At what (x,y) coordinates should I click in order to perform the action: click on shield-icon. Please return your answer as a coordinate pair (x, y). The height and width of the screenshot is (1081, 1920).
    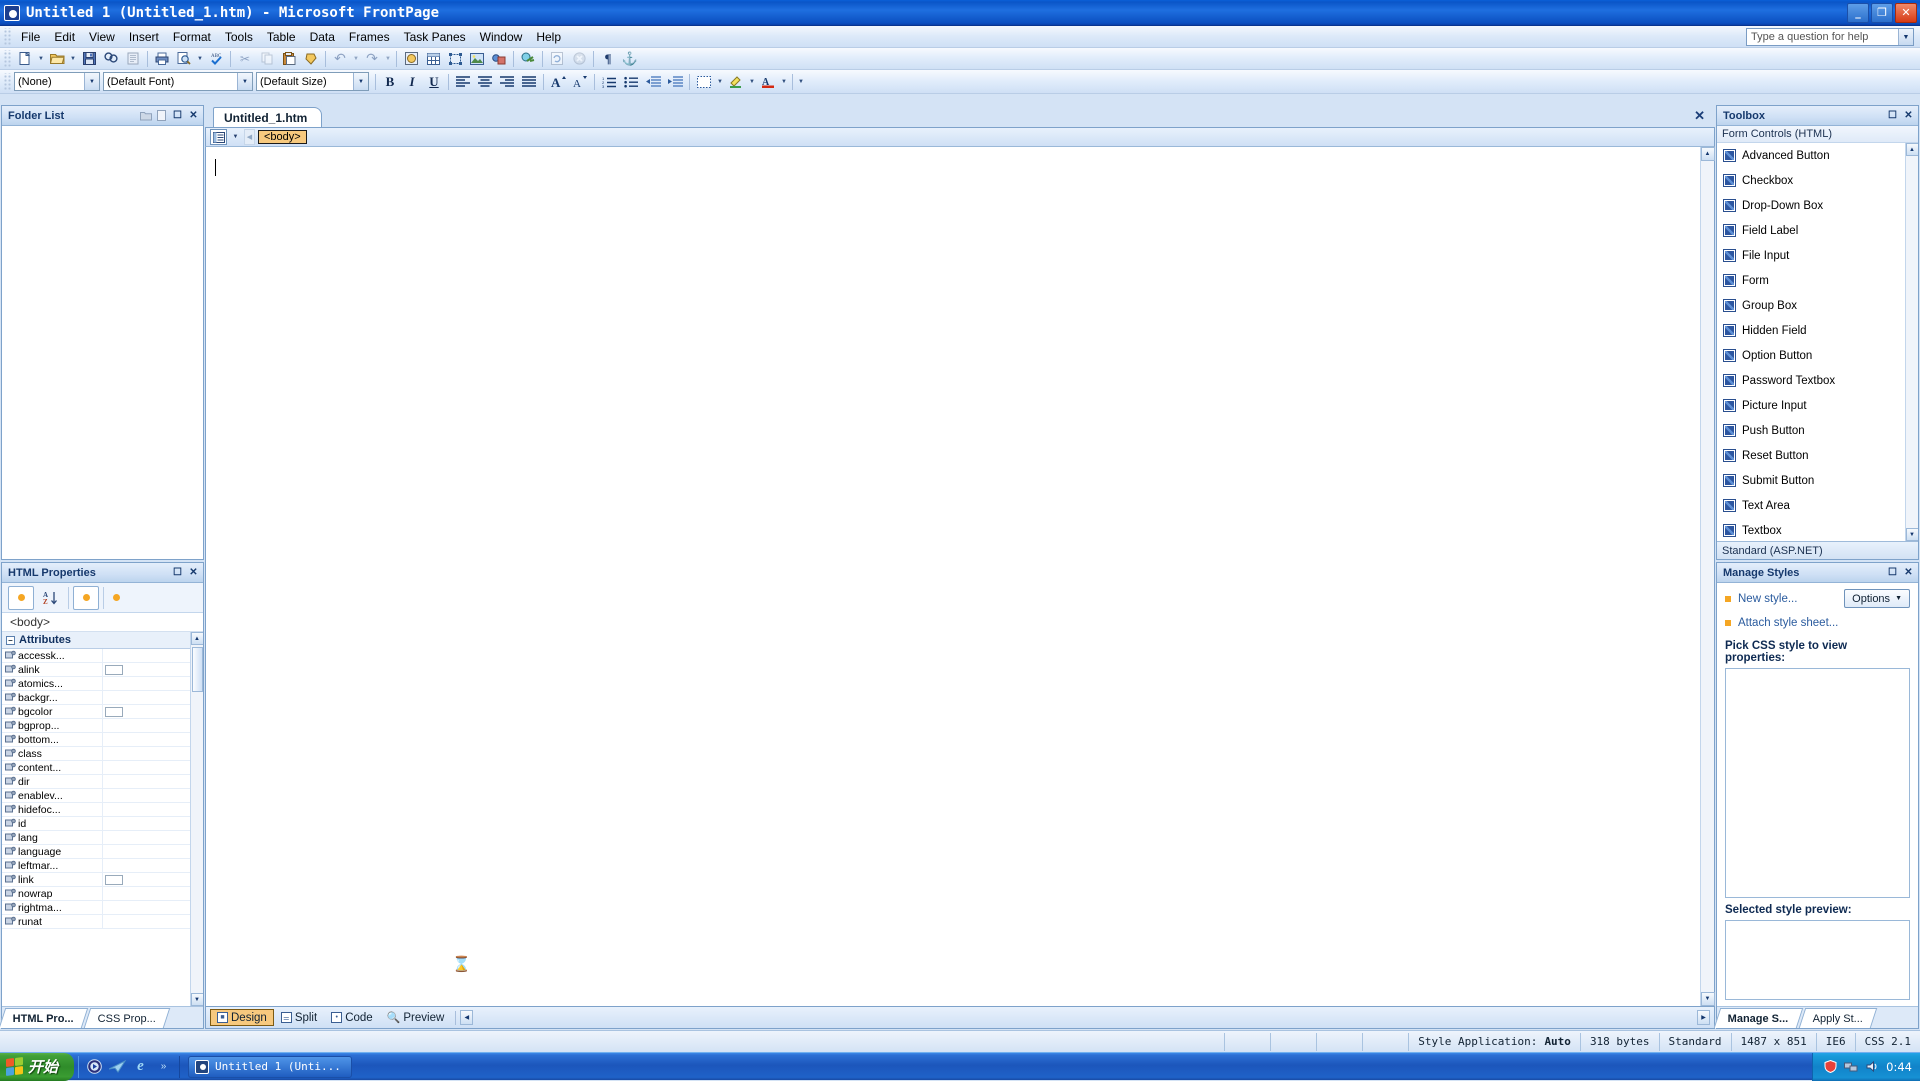
    Looking at the image, I should click on (1830, 1067).